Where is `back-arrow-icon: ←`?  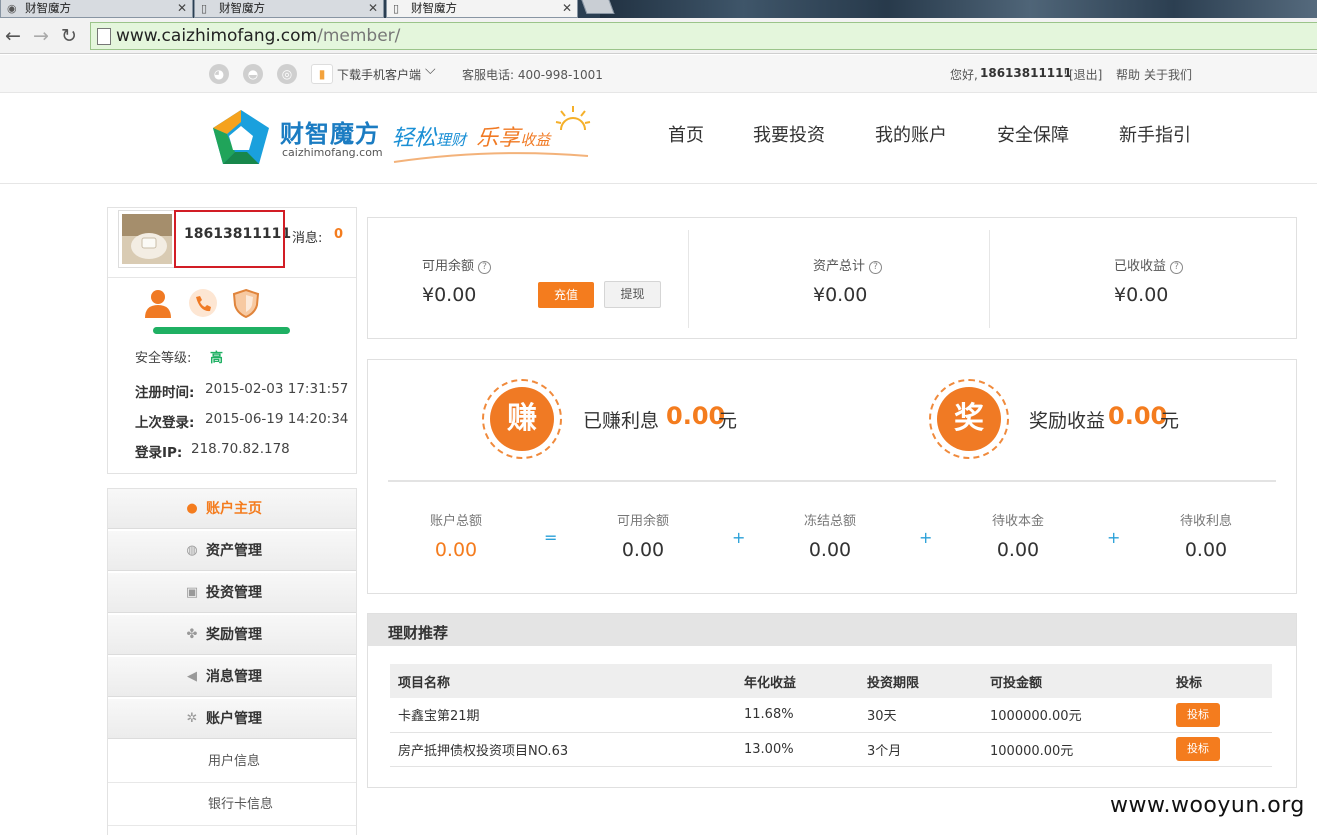
back-arrow-icon: ← is located at coordinates (13, 36).